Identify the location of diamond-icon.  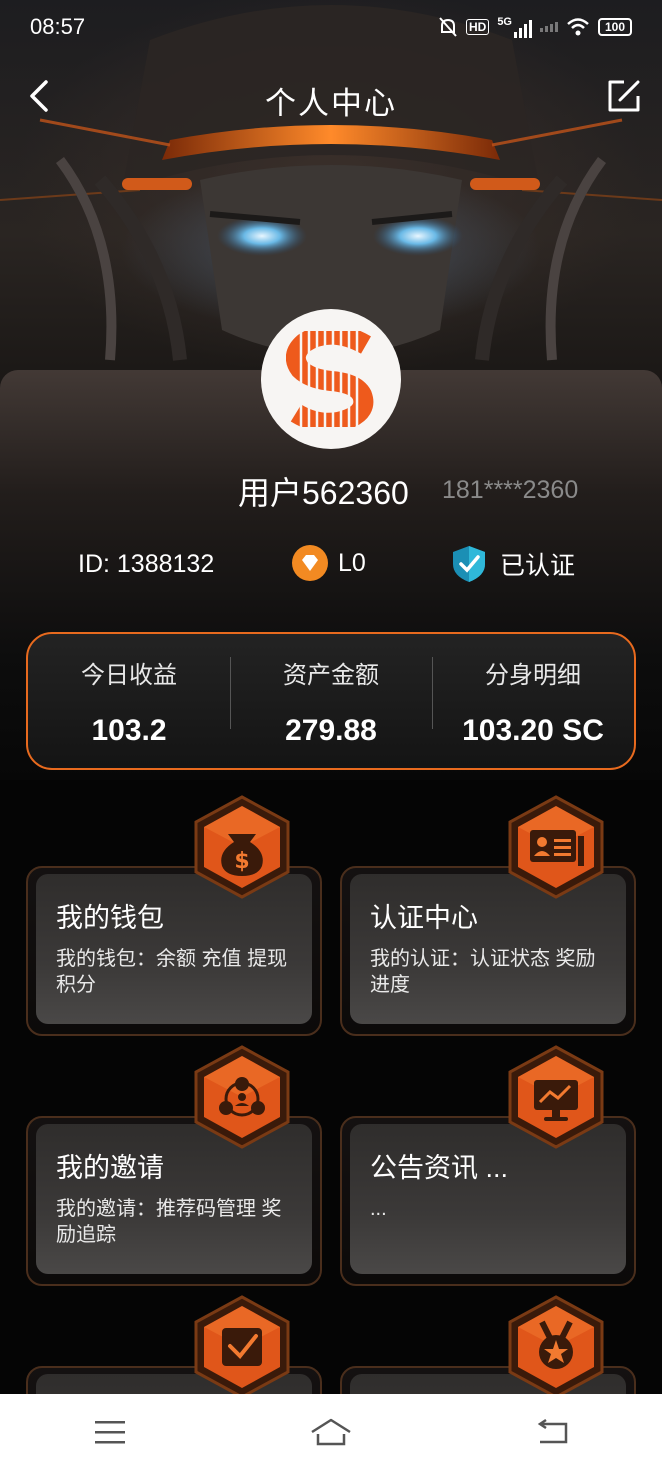
(310, 563).